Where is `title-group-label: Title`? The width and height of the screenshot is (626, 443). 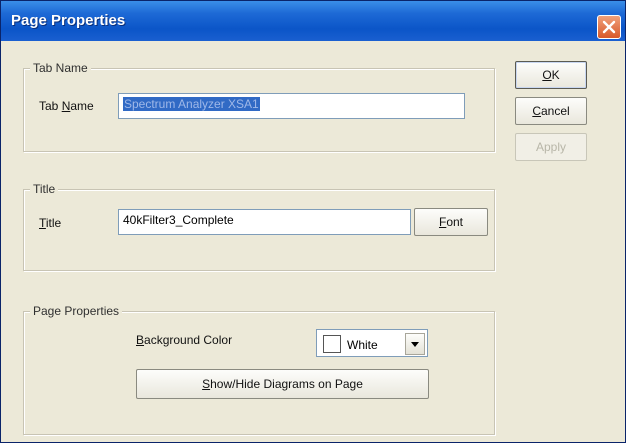 title-group-label: Title is located at coordinates (44, 189).